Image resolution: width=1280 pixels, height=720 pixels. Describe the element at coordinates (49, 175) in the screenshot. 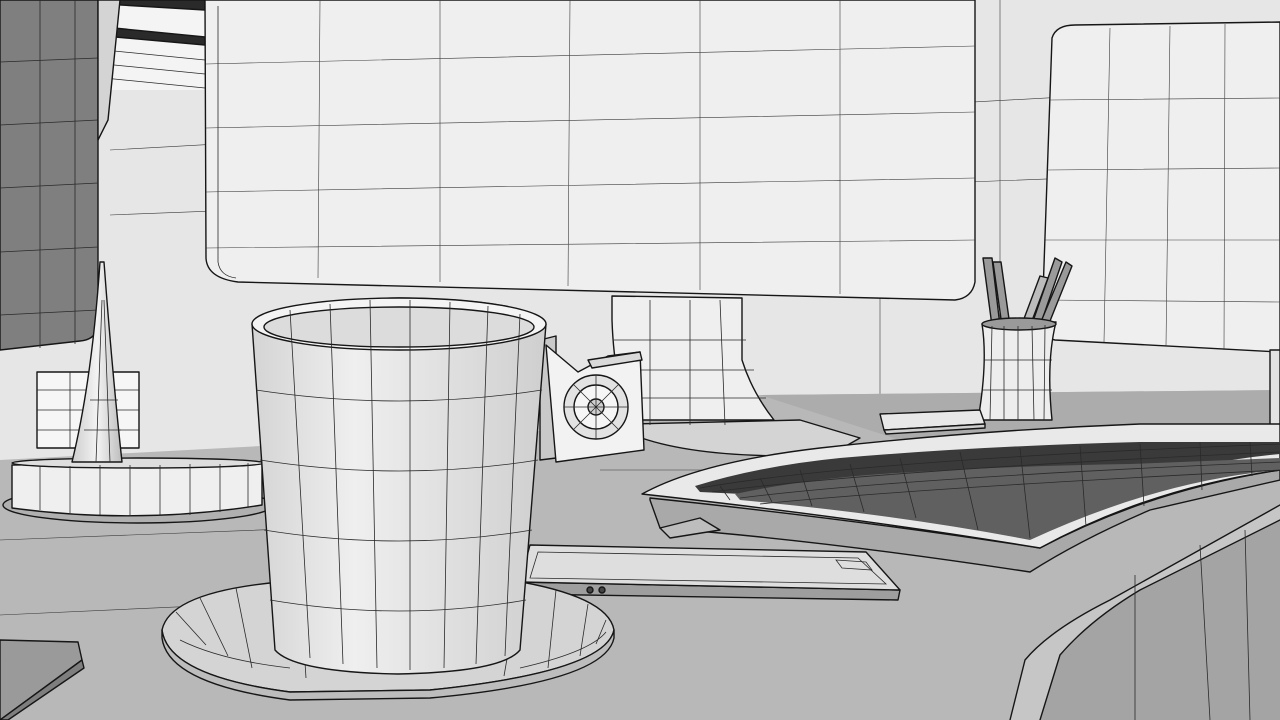

I see `left-monitor` at that location.